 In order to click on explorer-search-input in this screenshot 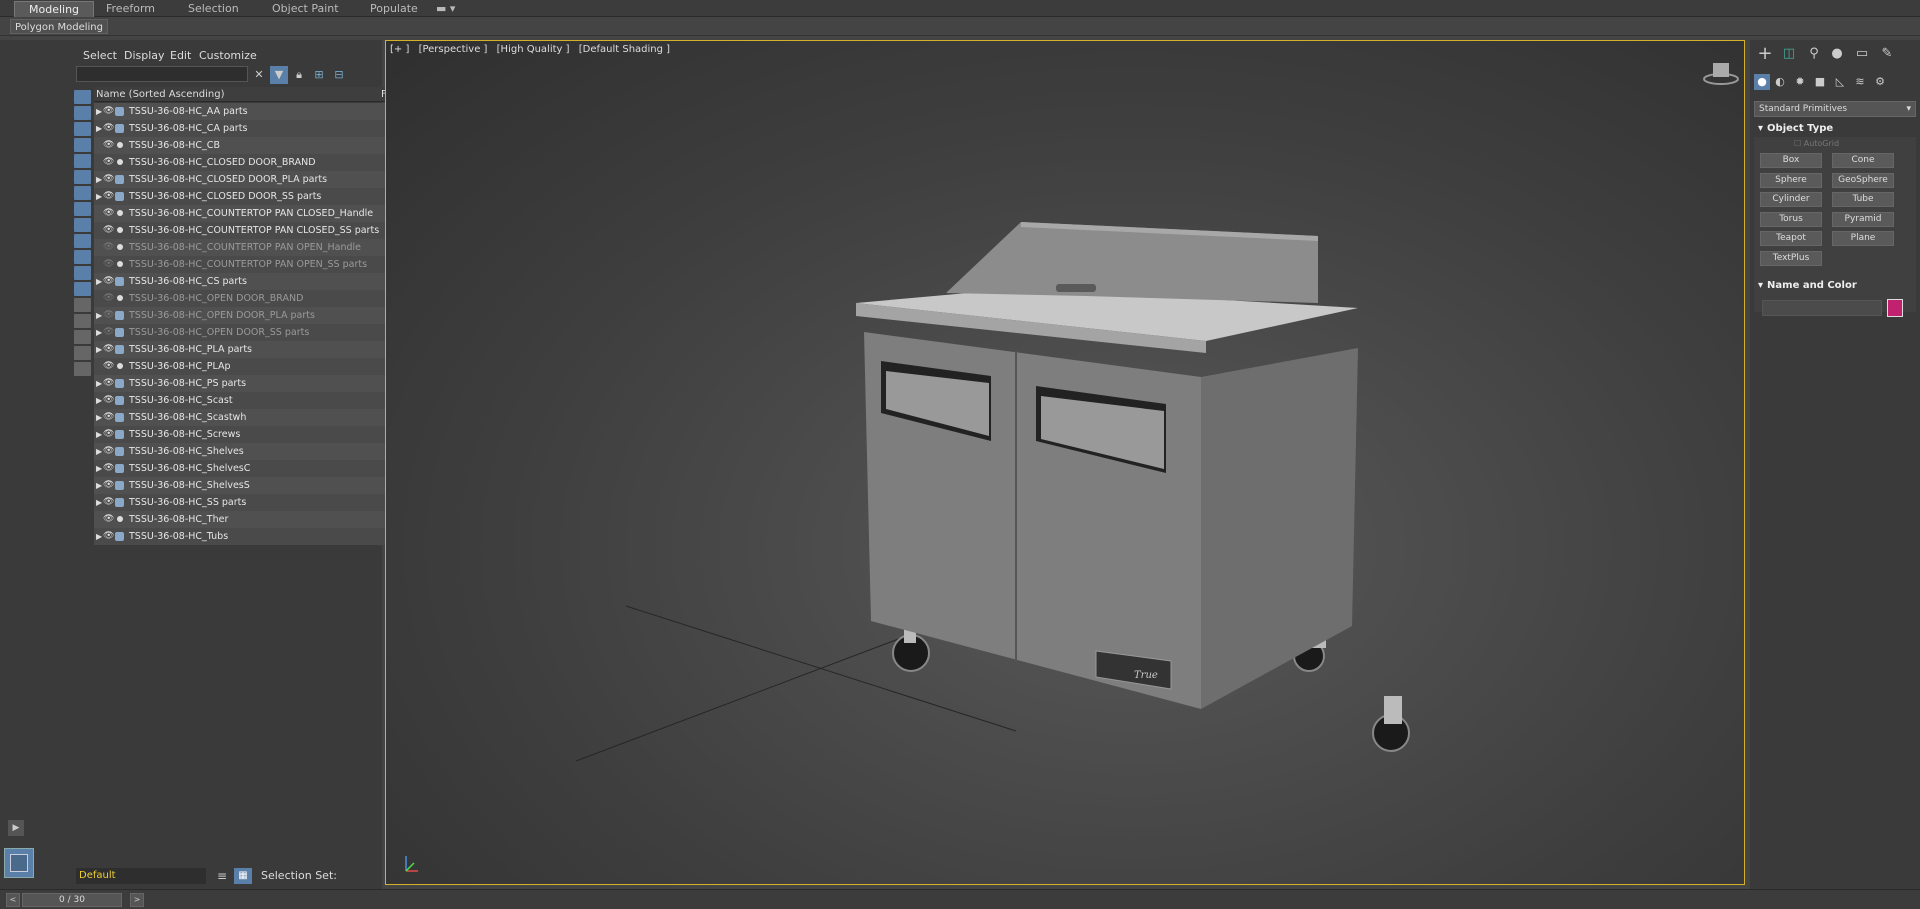, I will do `click(162, 74)`.